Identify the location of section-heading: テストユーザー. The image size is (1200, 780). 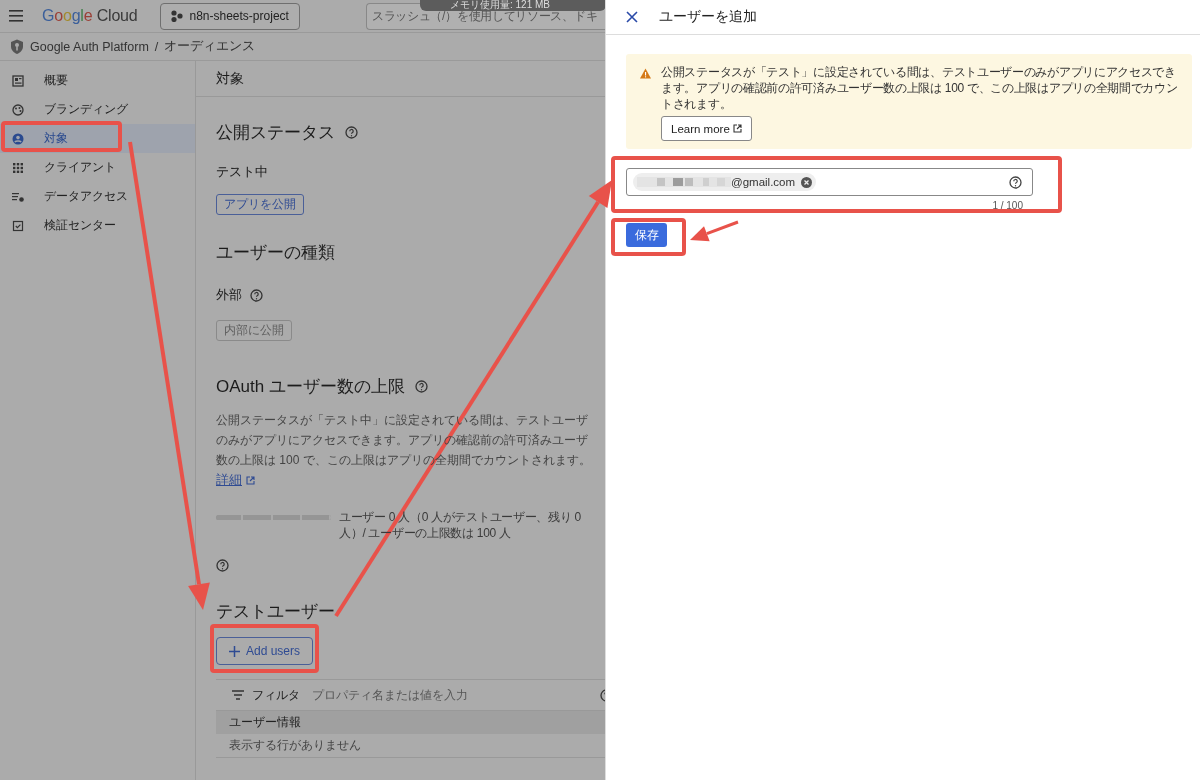
(276, 612).